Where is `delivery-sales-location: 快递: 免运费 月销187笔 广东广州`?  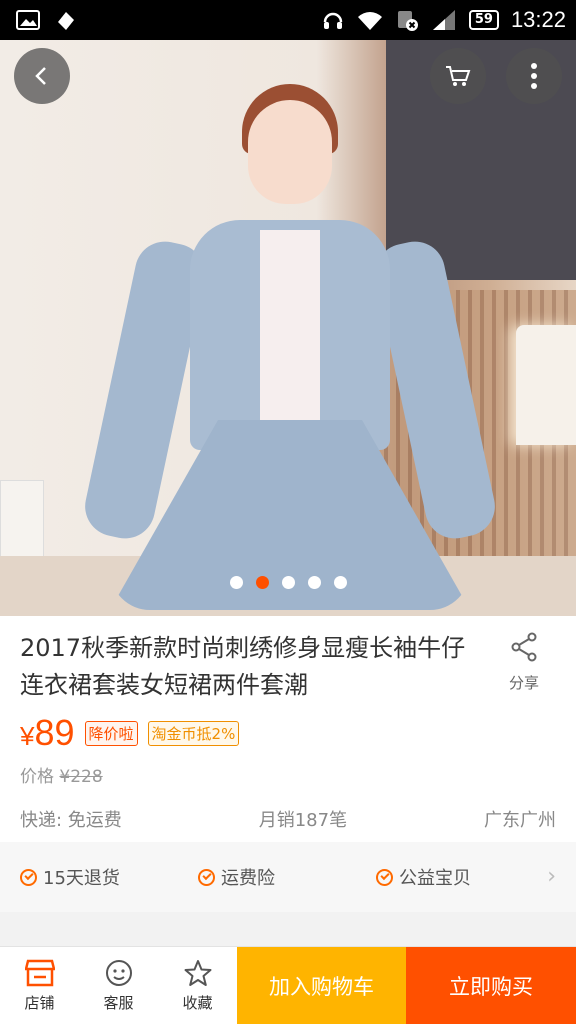
delivery-sales-location: 快递: 免运费 月销187笔 广东广州 is located at coordinates (288, 819).